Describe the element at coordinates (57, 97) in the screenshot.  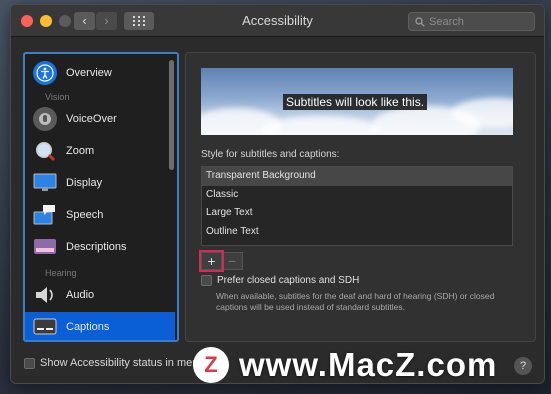
I see `section-header-vision: Vision` at that location.